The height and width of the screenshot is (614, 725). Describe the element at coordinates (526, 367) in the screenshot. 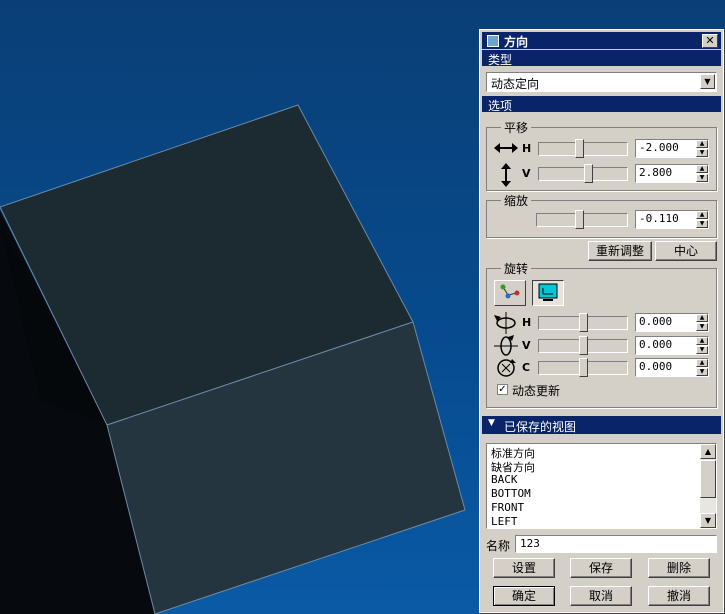

I see `rotate-c-axis-label: C` at that location.